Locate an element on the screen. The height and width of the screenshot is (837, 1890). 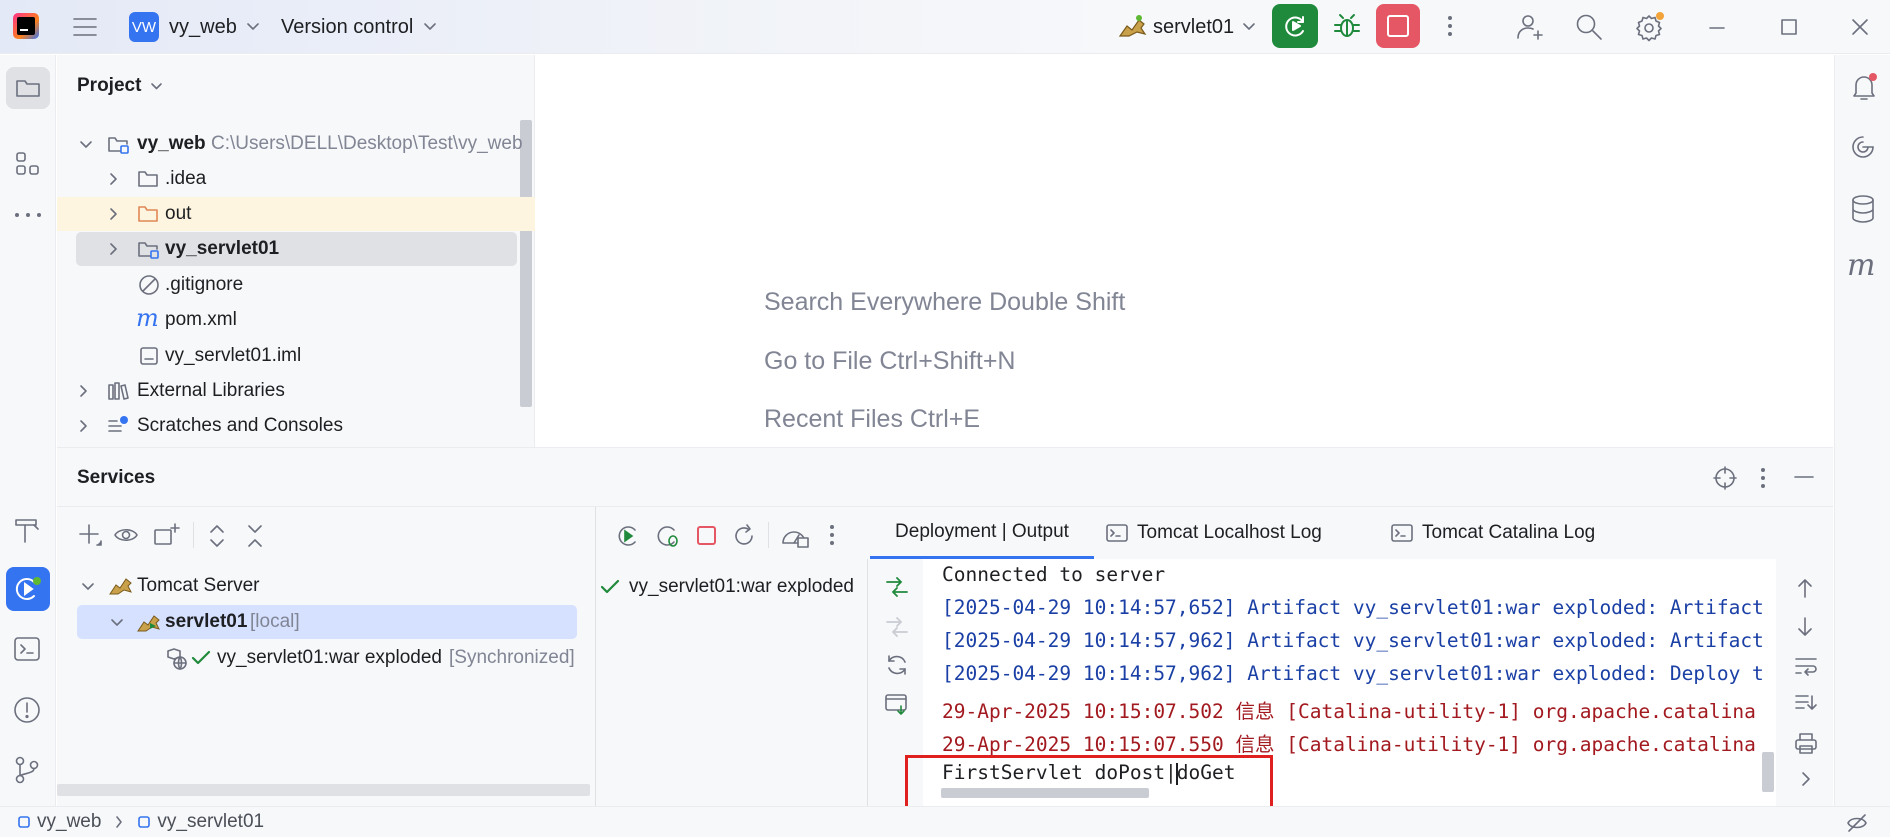
power-save-icon is located at coordinates (1857, 823).